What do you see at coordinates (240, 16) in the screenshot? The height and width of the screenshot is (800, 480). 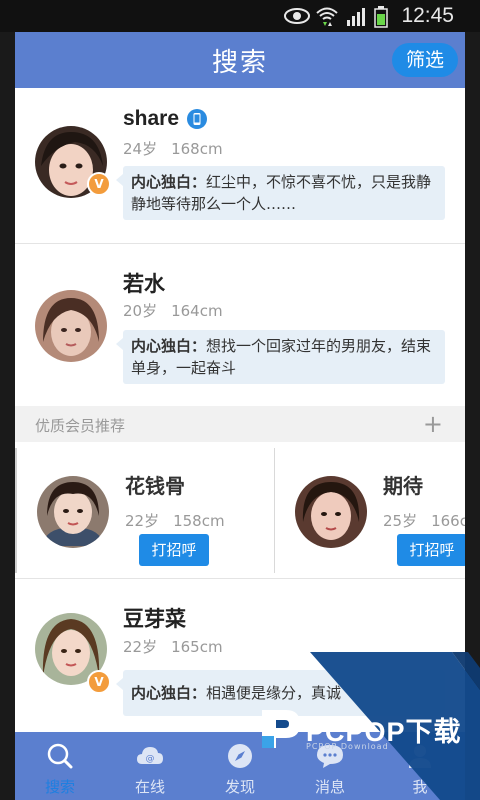 I see `status-bar: 12:45` at bounding box center [240, 16].